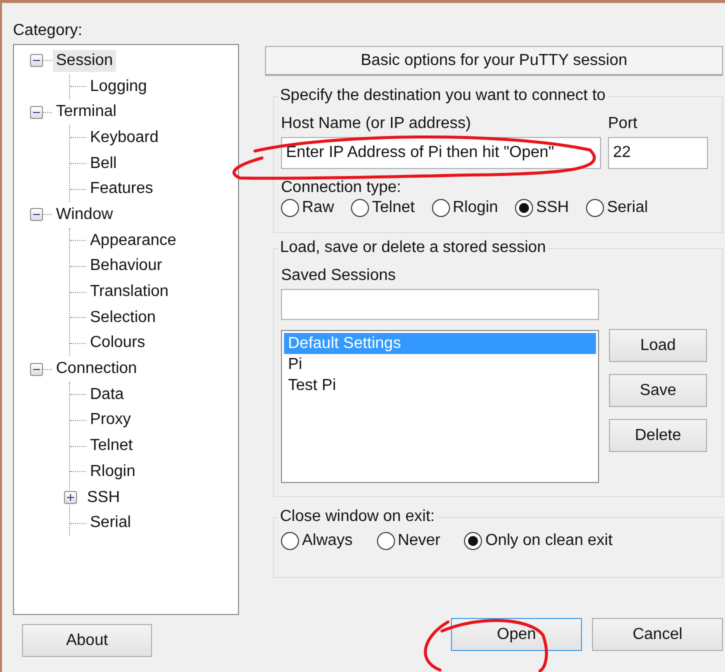  I want to click on radio-button: Never, so click(408, 541).